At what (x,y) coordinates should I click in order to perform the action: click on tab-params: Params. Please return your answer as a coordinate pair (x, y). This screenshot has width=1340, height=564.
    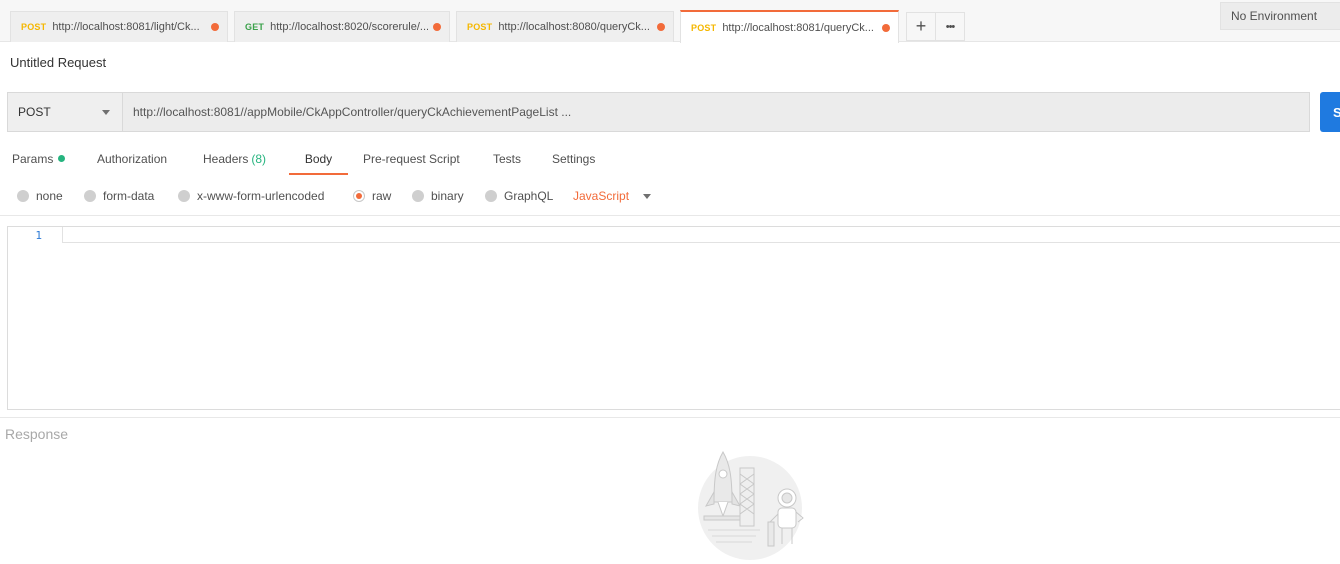
    Looking at the image, I should click on (39, 160).